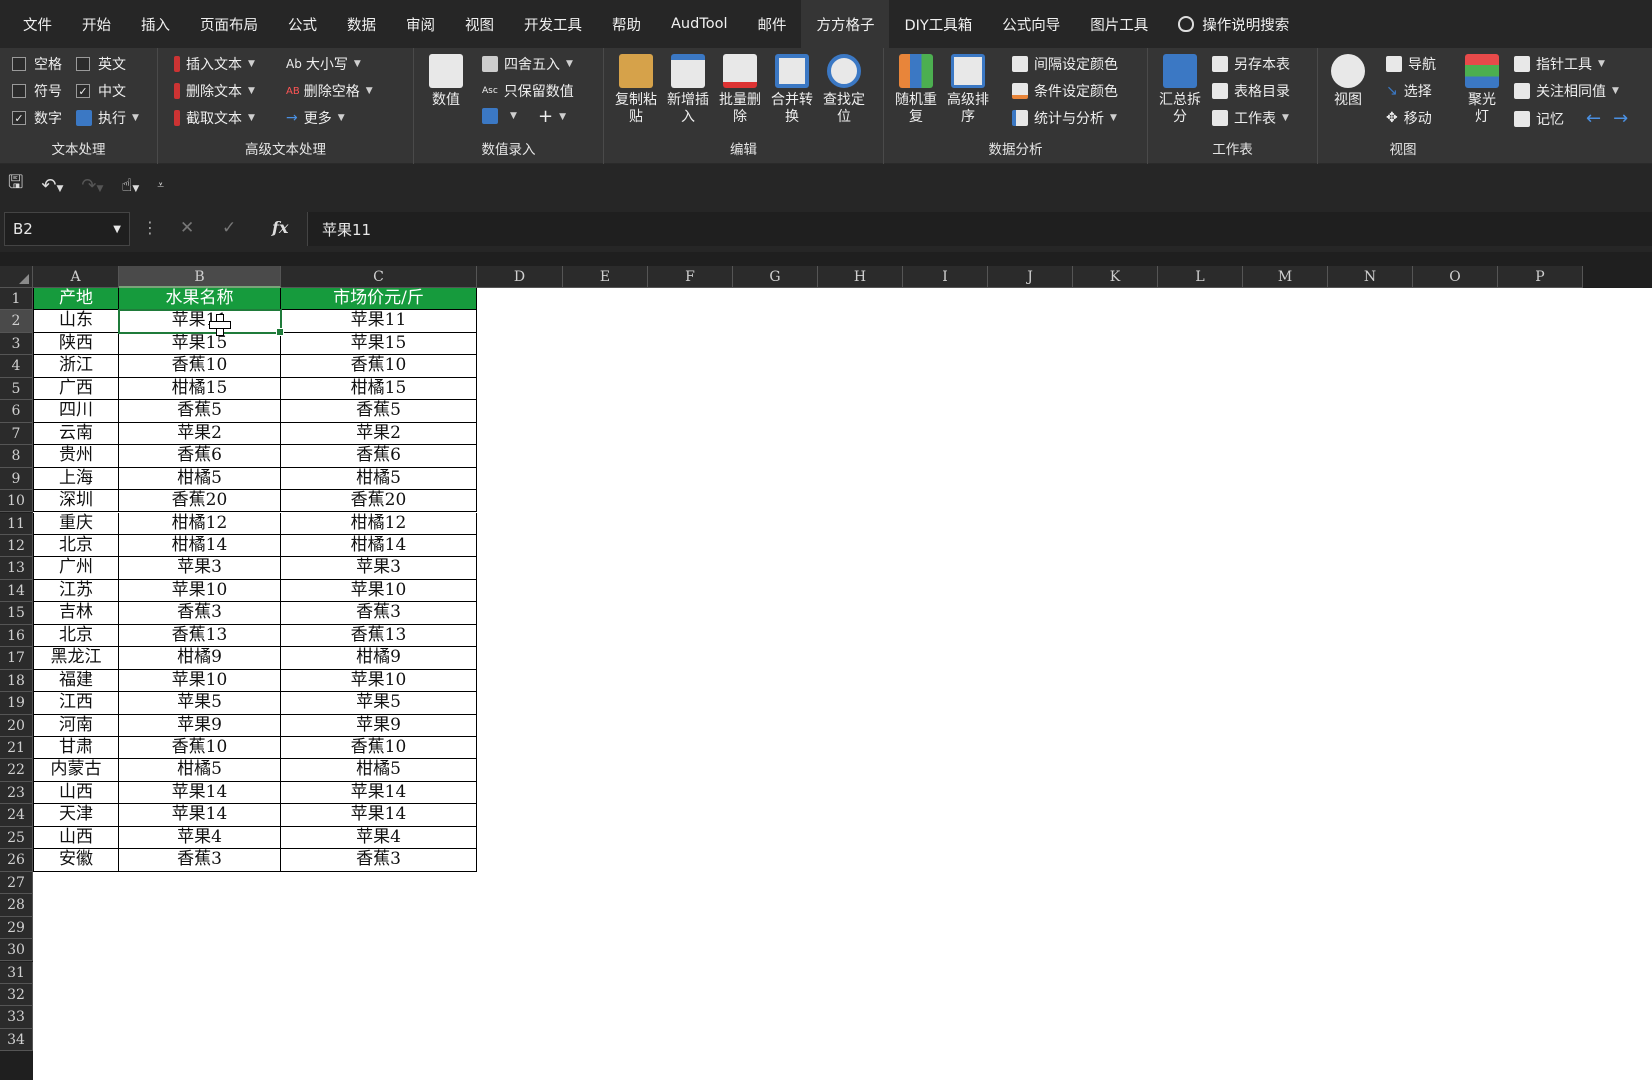 This screenshot has width=1652, height=1080. Describe the element at coordinates (1064, 118) in the screenshot. I see `stats-analysis-button: 统计与分析 ▼` at that location.